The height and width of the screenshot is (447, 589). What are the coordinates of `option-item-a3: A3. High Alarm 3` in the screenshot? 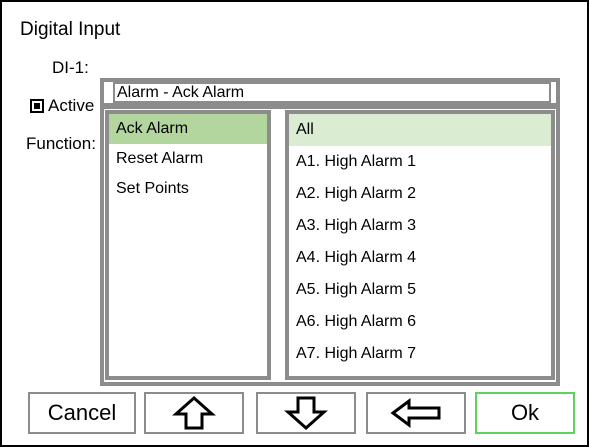 It's located at (420, 226).